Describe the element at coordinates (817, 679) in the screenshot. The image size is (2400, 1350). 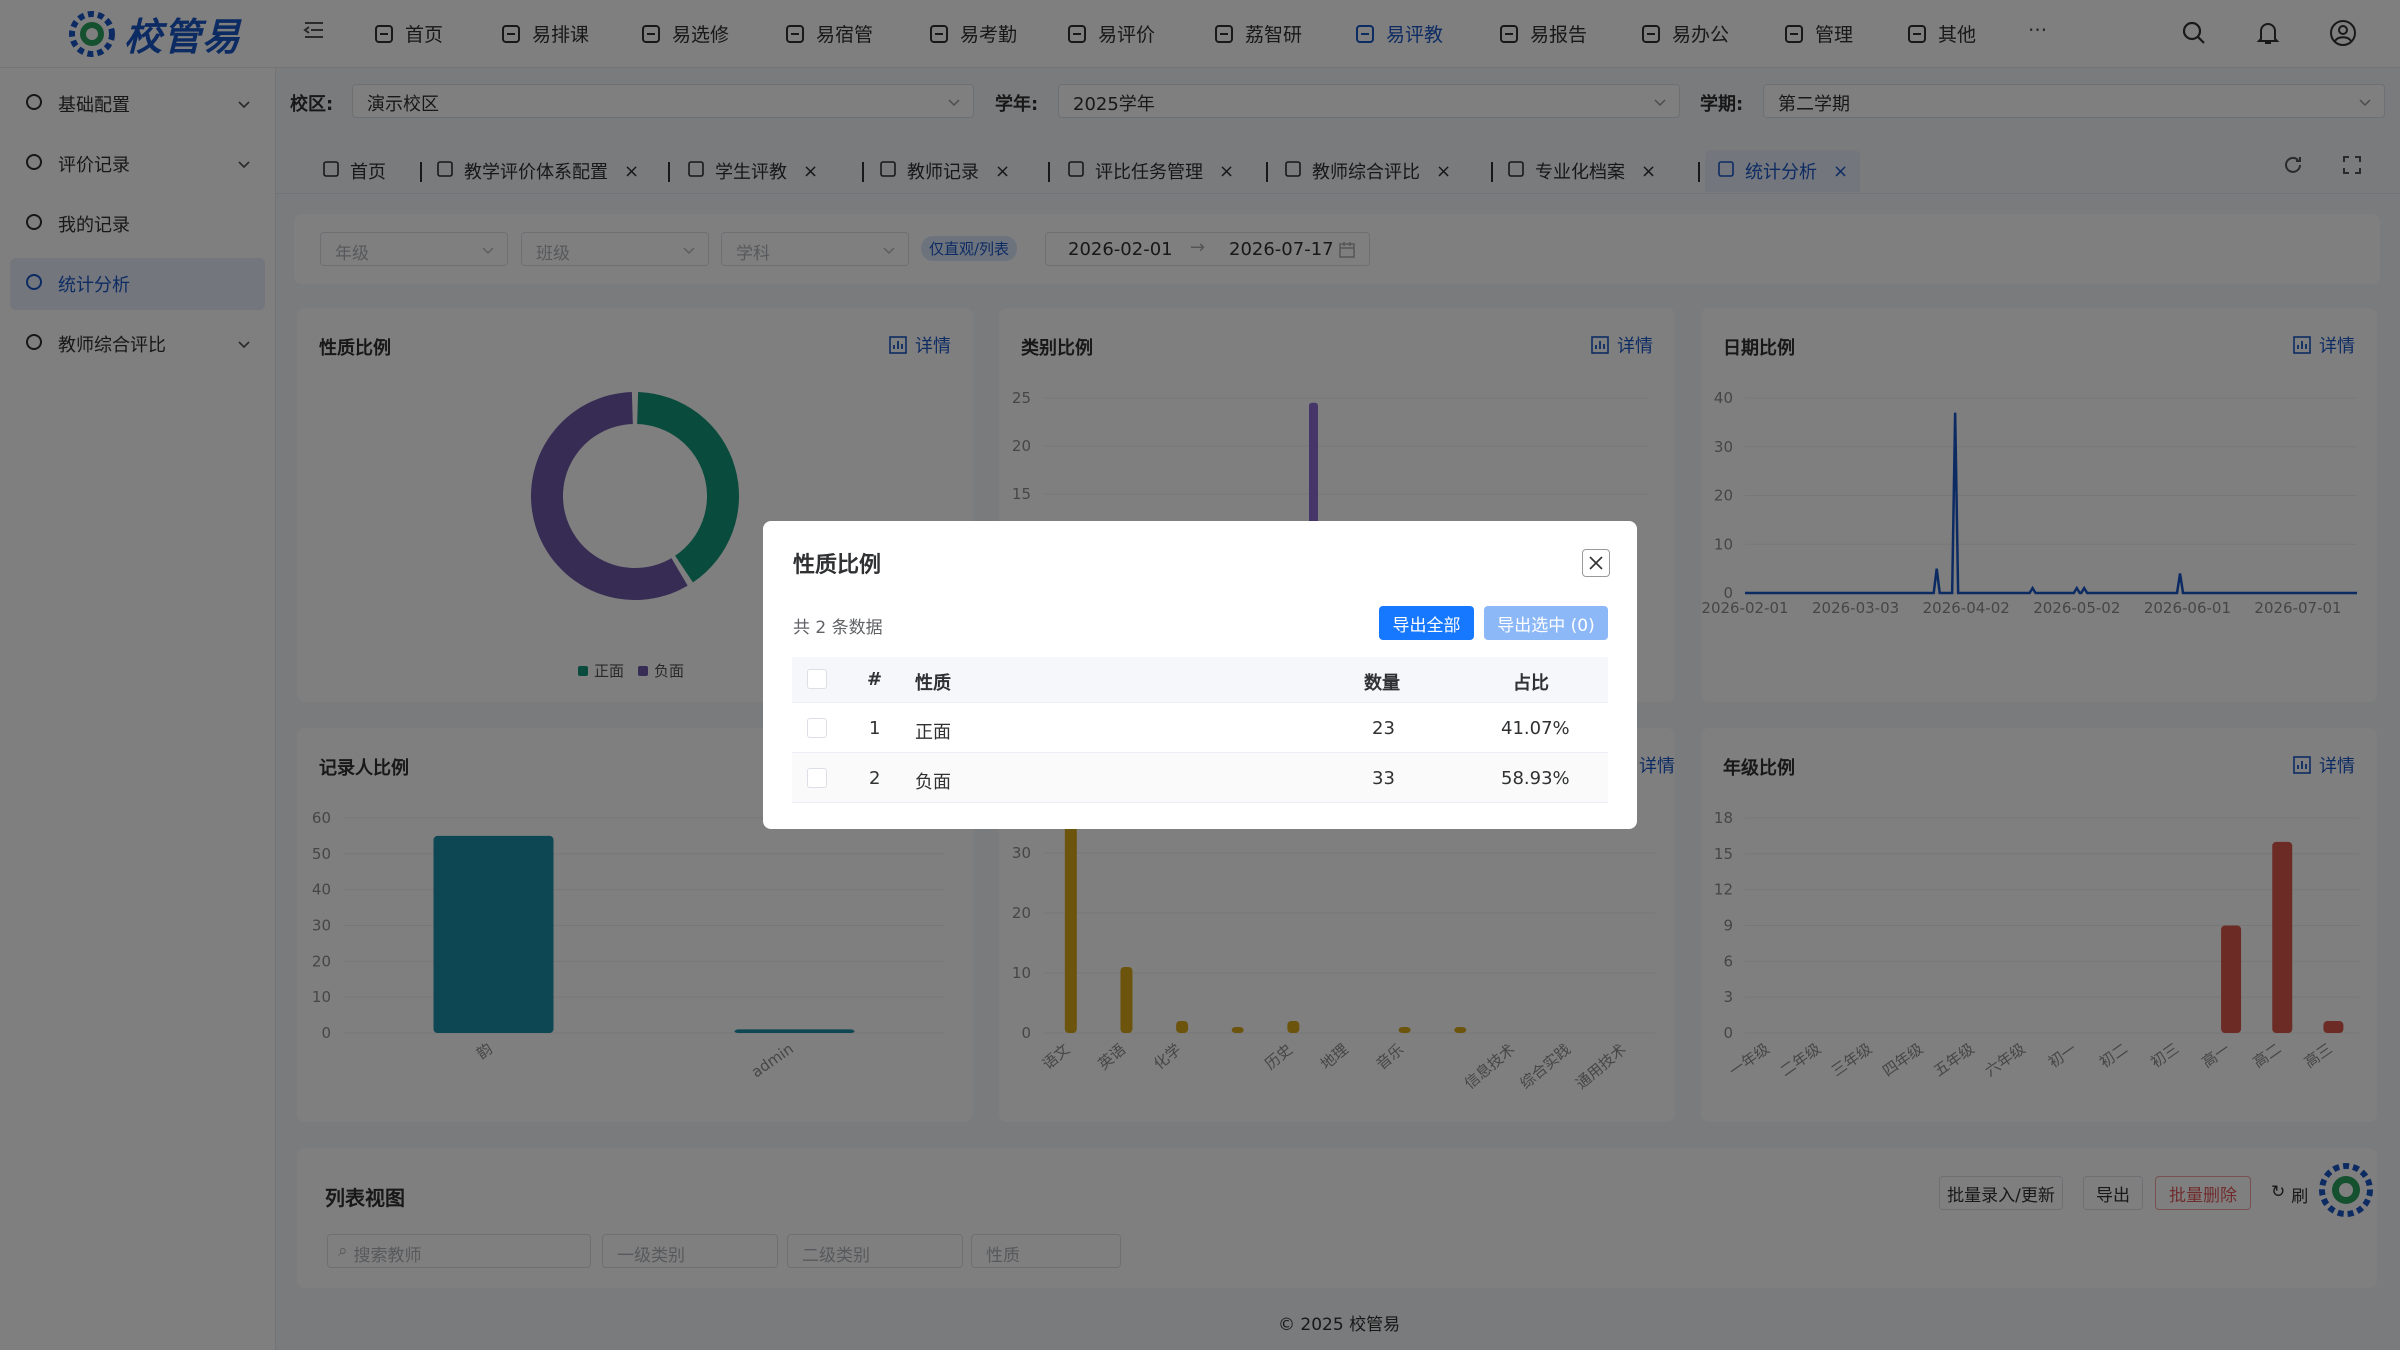
I see `select-all-checkbox` at that location.